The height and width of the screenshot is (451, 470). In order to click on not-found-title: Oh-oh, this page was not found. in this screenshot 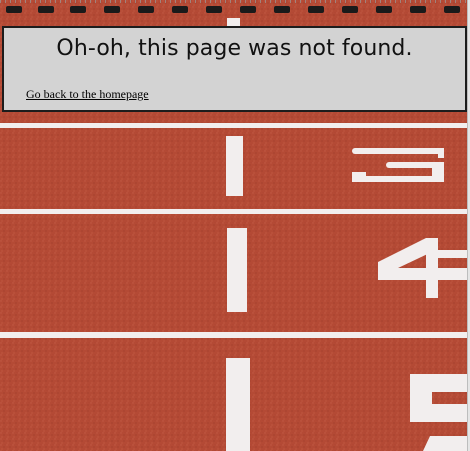, I will do `click(234, 48)`.